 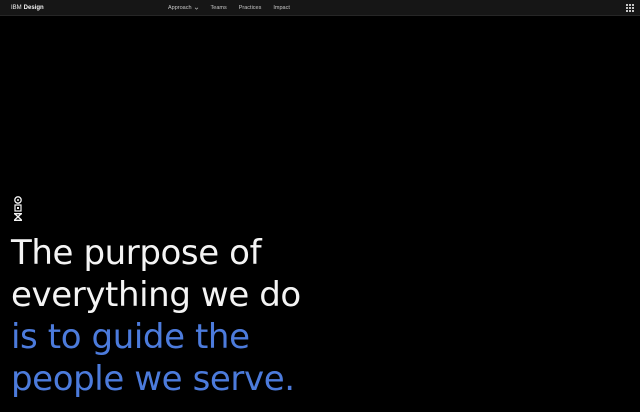 What do you see at coordinates (180, 8) in the screenshot?
I see `nav-link-label: Approach` at bounding box center [180, 8].